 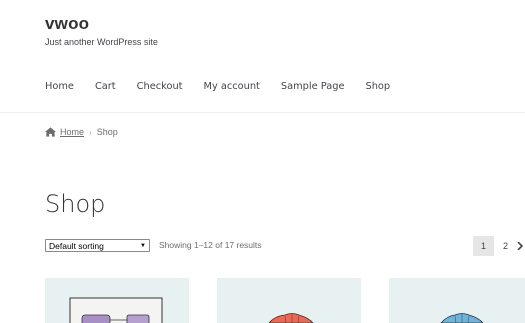 I want to click on nav-item-home: Home, so click(x=59, y=86).